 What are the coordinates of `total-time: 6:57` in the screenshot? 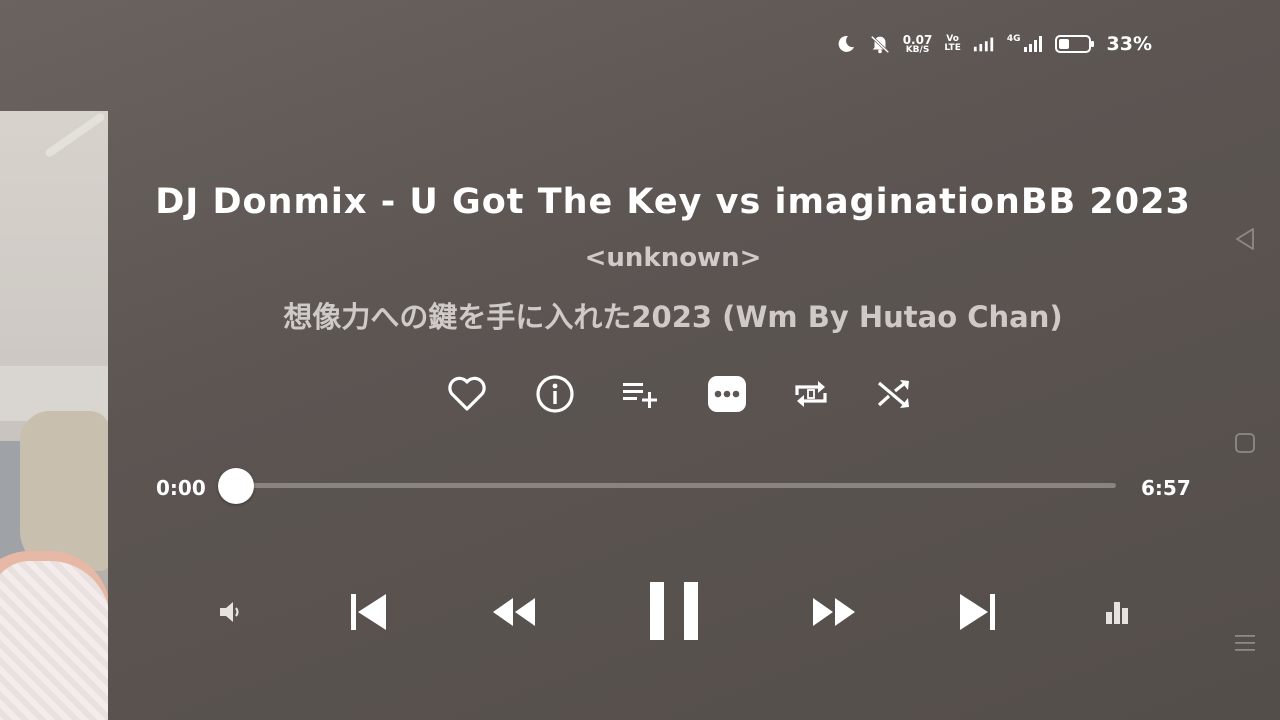 It's located at (1166, 488).